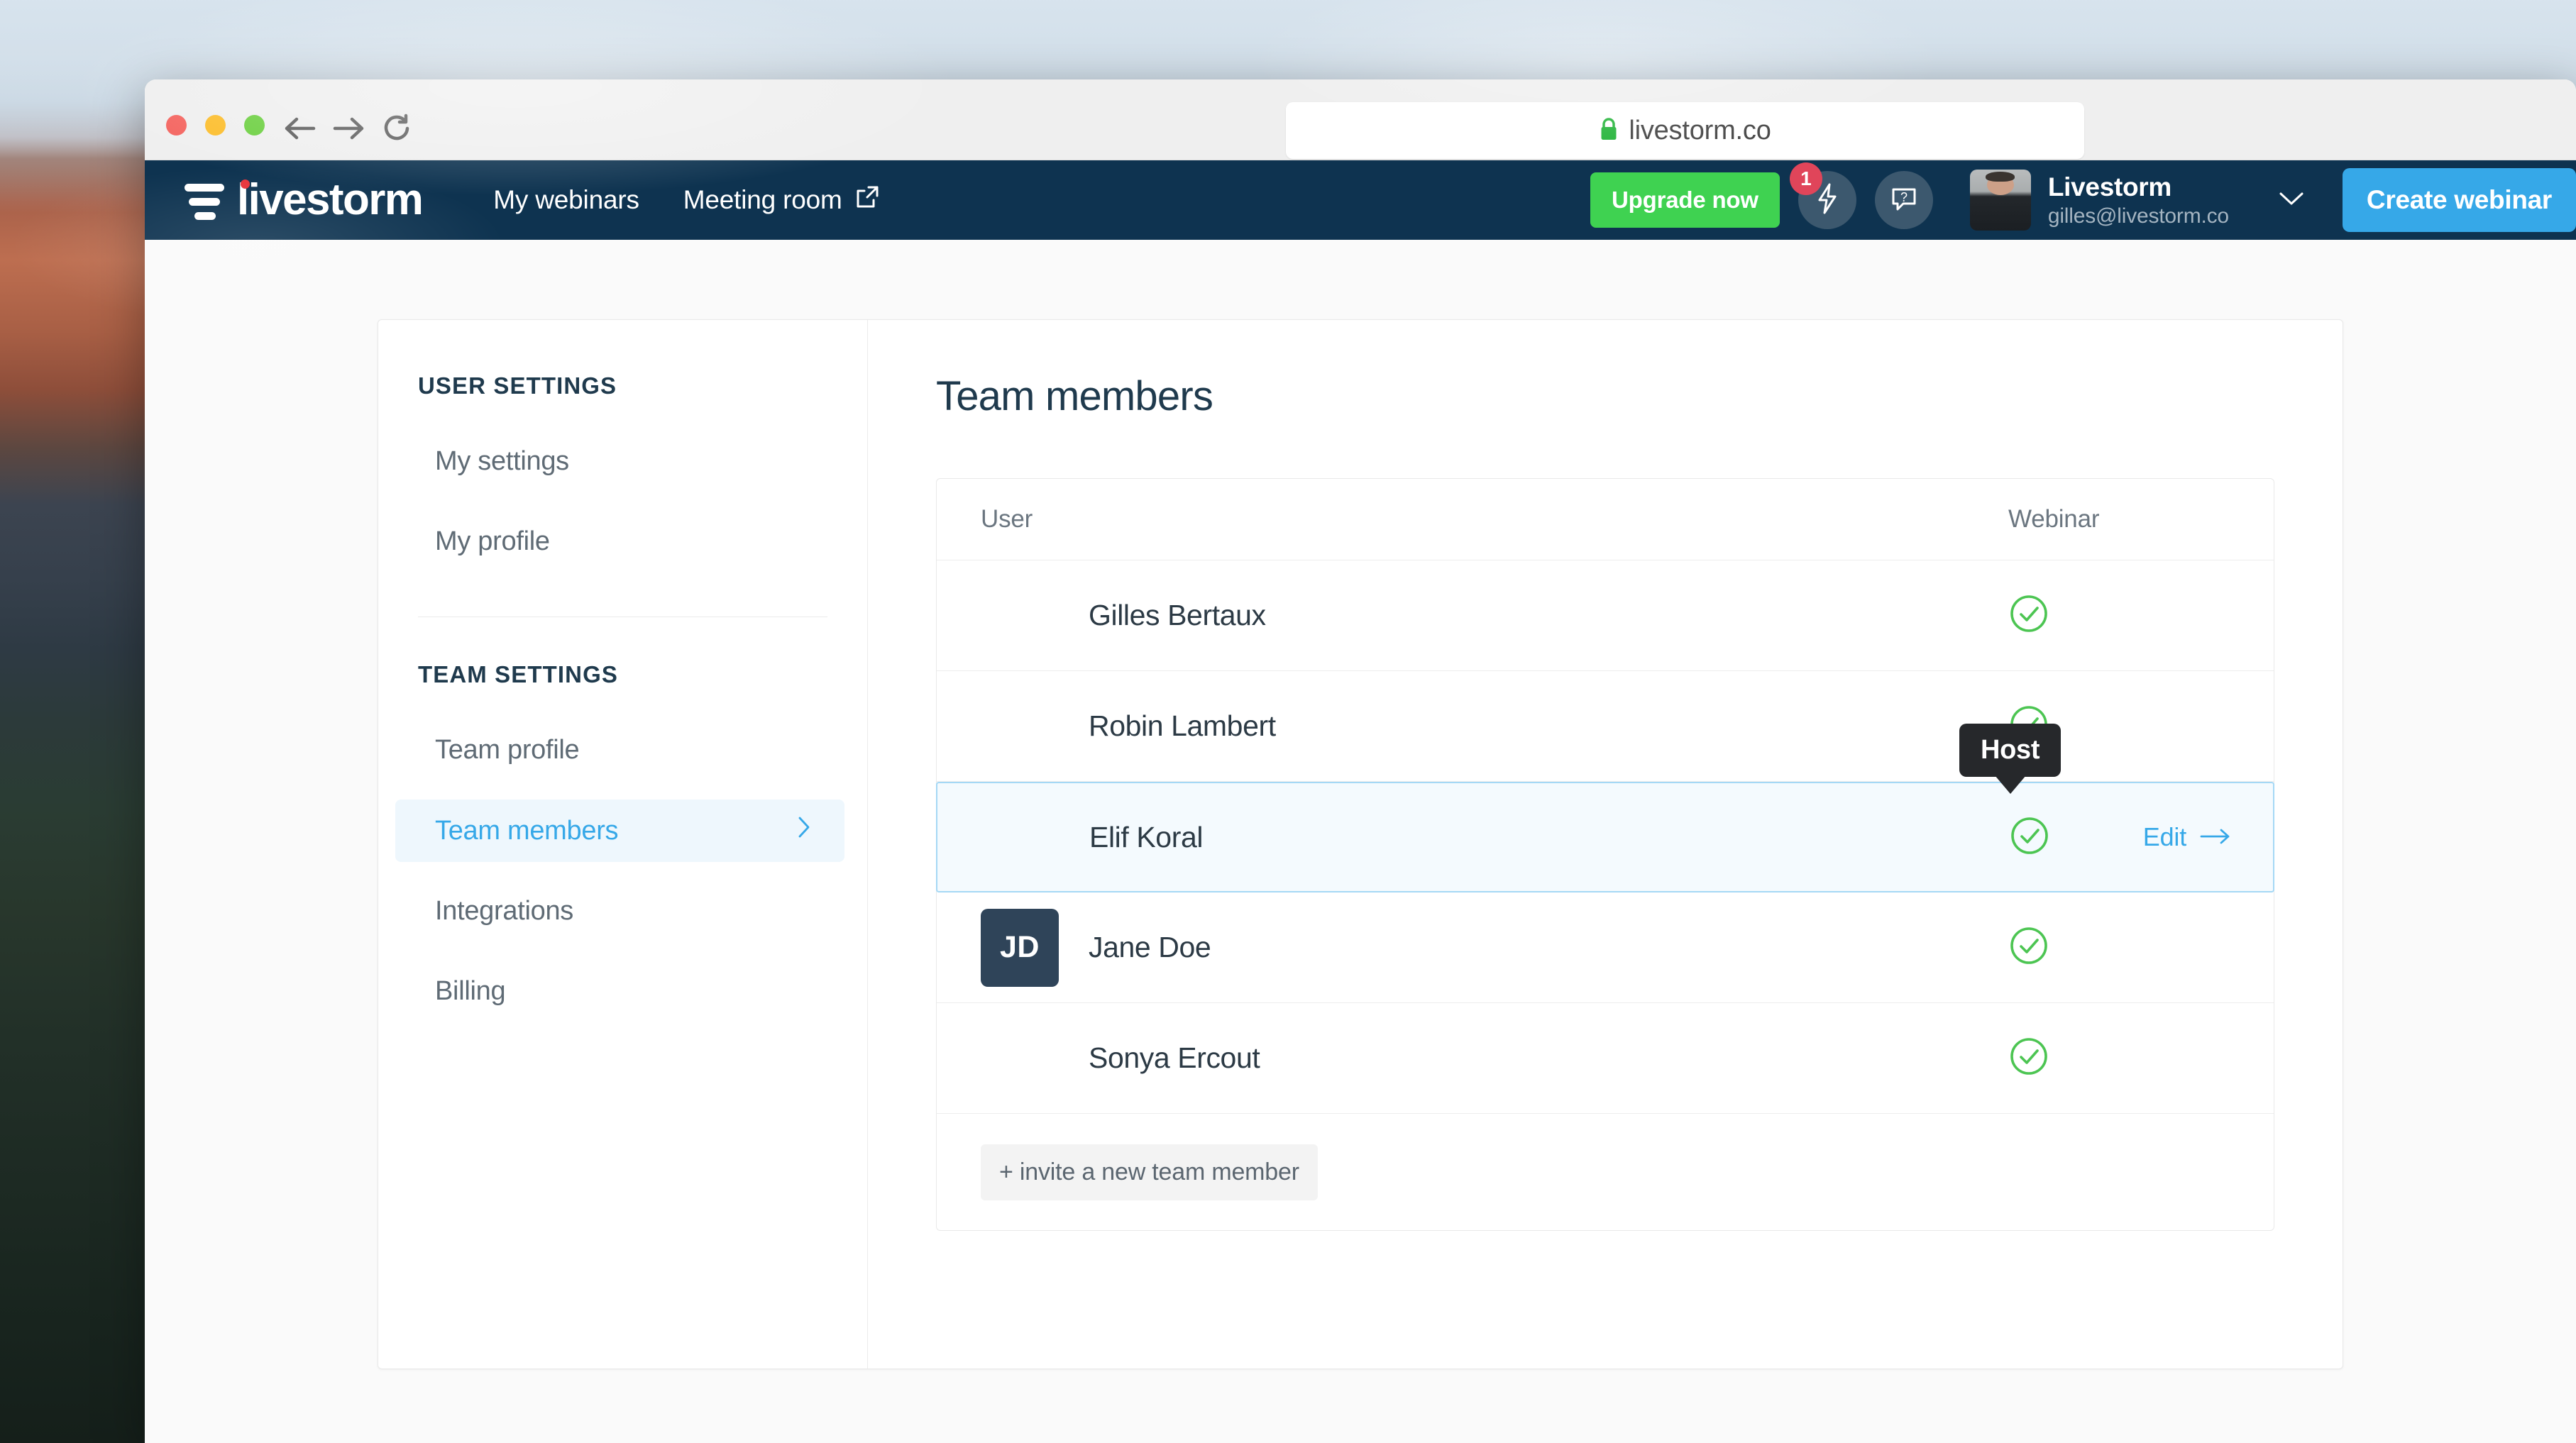 This screenshot has height=1443, width=2576. What do you see at coordinates (762, 199) in the screenshot?
I see `nav-link-meeting-room-label: Meeting room` at bounding box center [762, 199].